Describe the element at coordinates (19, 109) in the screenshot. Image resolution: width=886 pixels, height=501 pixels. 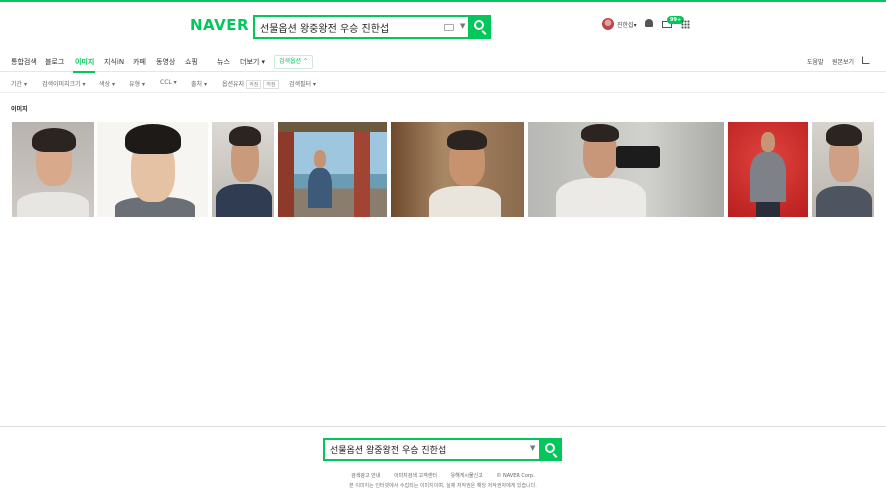
I see `section-title: 이미지` at that location.